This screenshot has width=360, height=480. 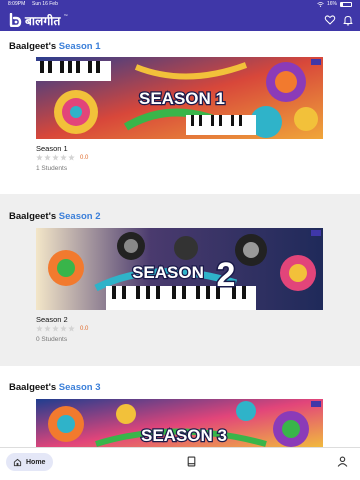 I want to click on banner-art: SEASON 1, so click(x=179, y=98).